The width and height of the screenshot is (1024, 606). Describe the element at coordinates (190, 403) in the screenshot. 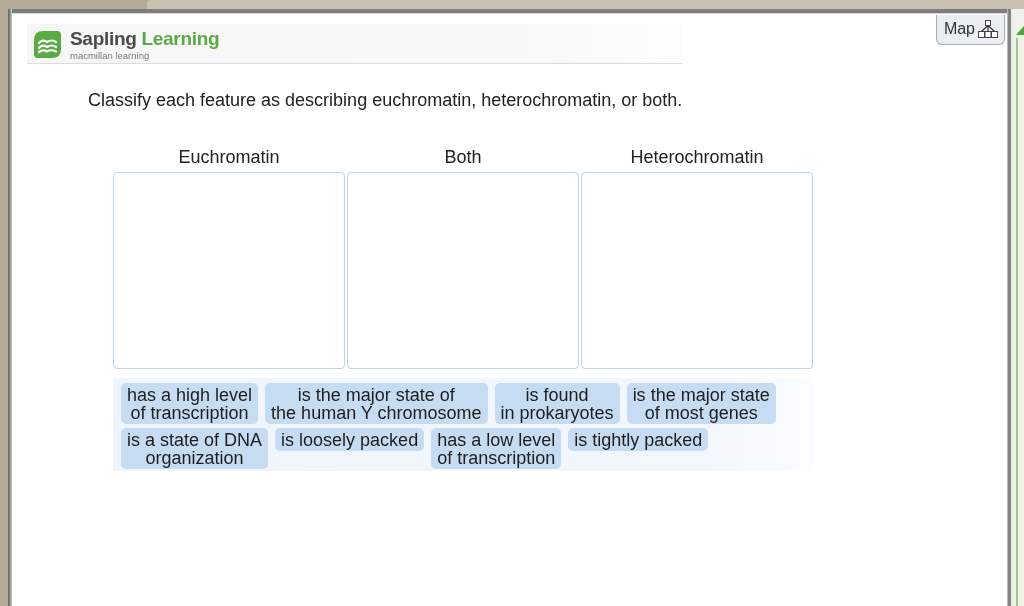

I see `answer-tile: has a high level of transcription` at that location.